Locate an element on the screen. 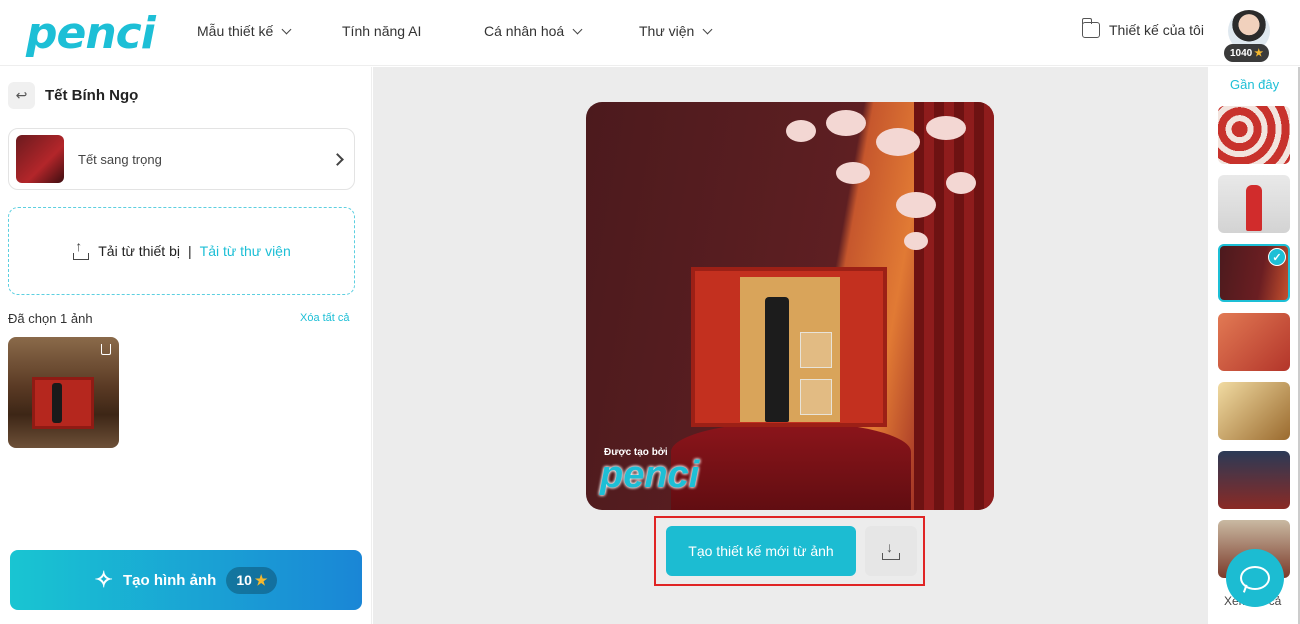 This screenshot has width=1300, height=624. red-curtain is located at coordinates (954, 306).